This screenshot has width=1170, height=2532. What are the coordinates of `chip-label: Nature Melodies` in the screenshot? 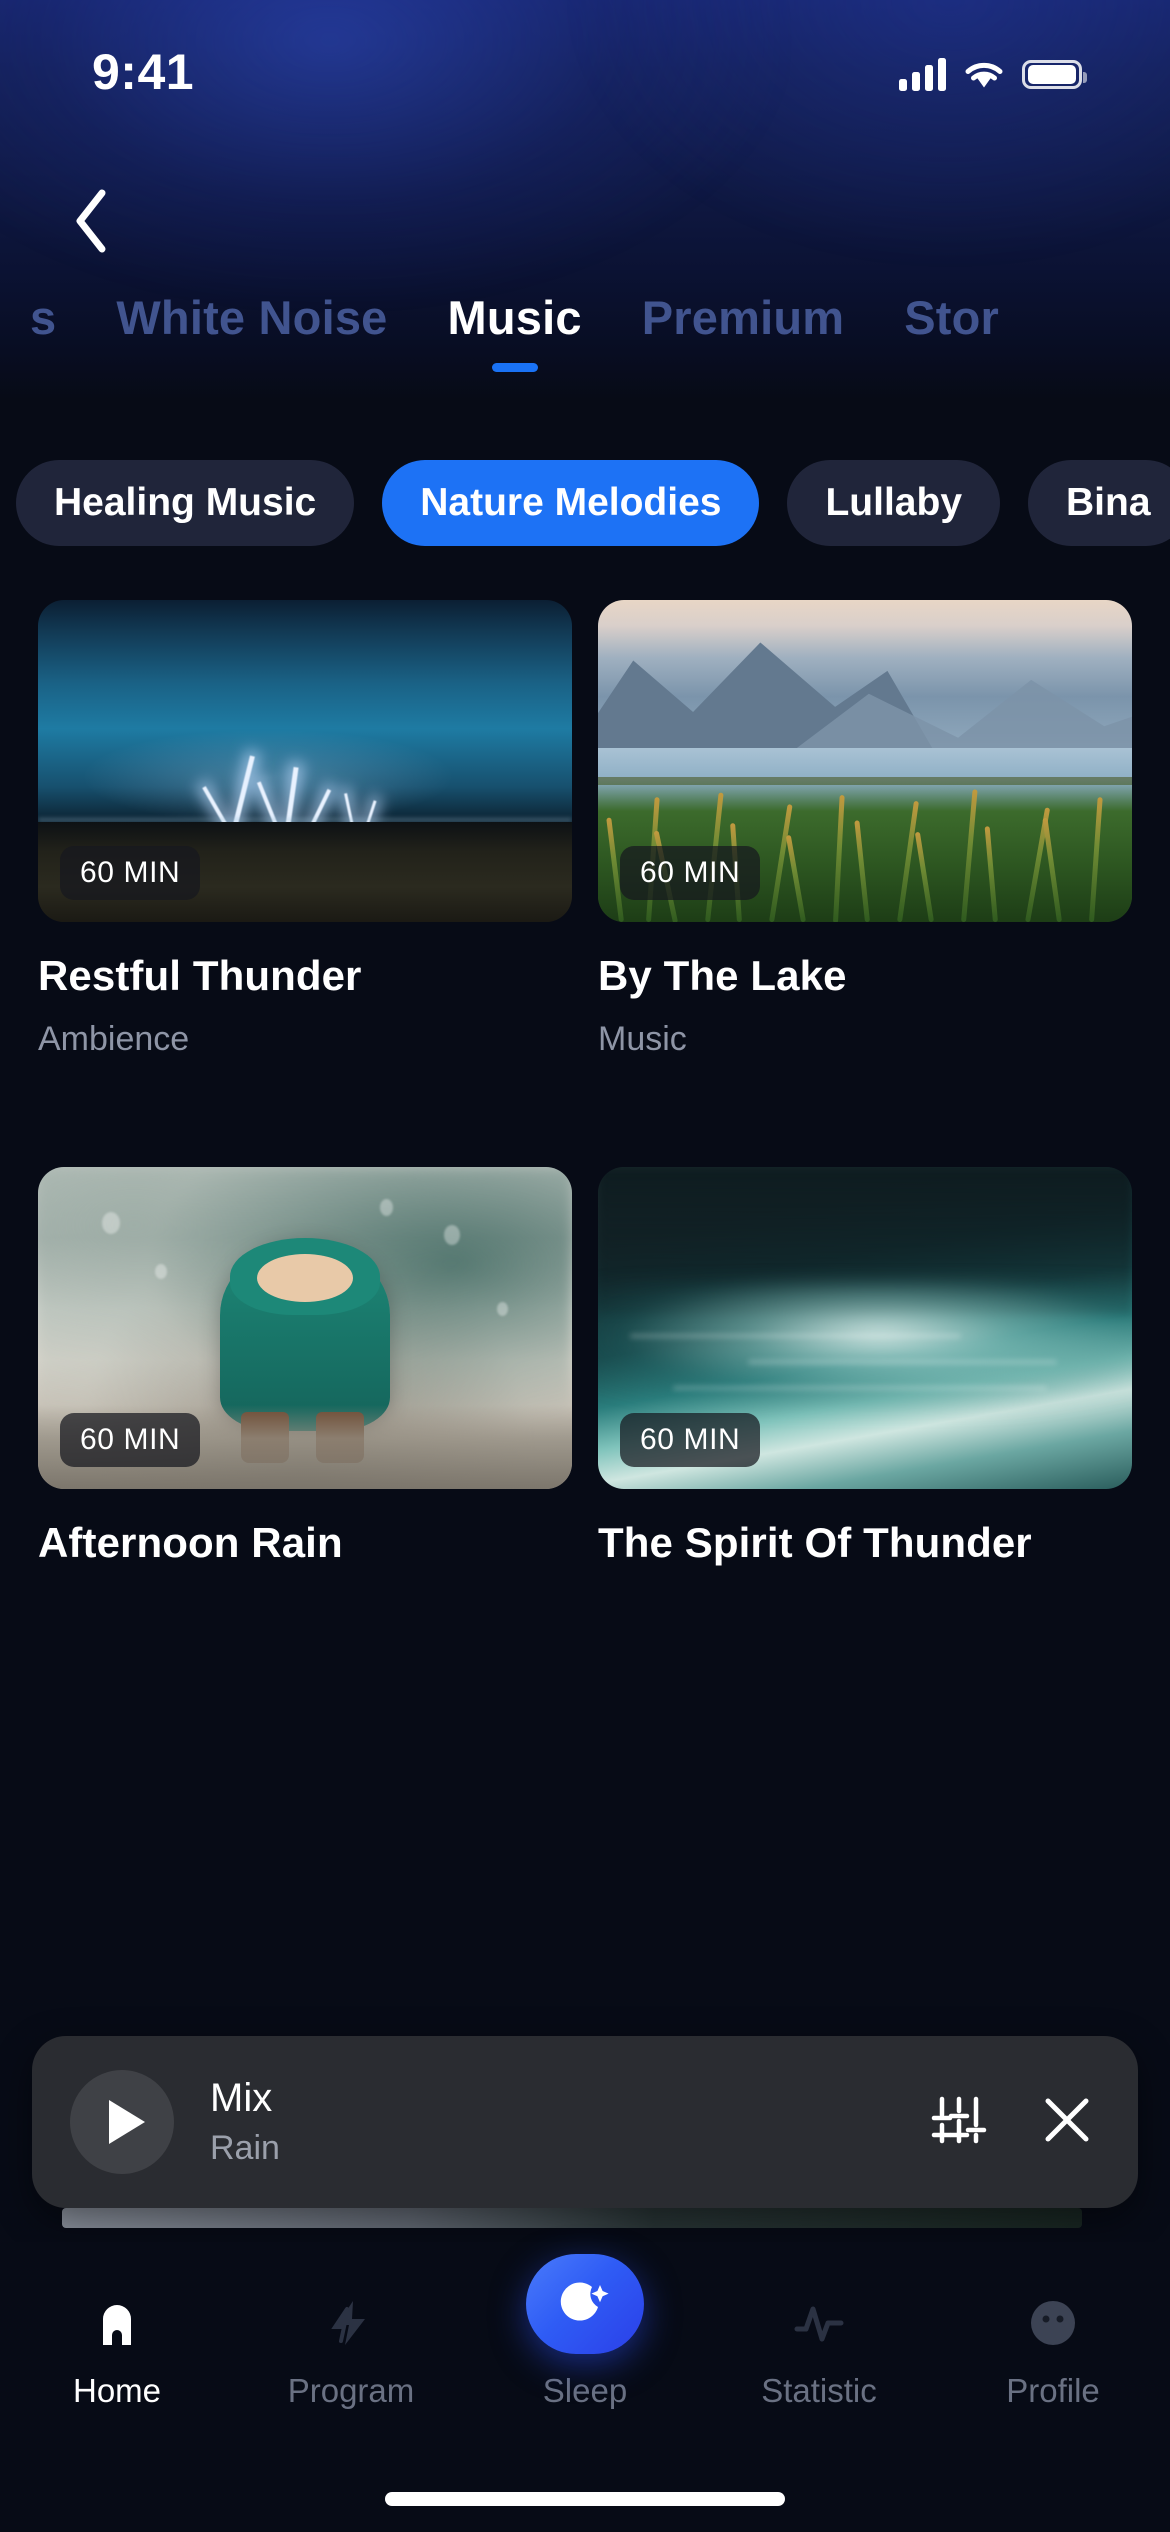 It's located at (571, 502).